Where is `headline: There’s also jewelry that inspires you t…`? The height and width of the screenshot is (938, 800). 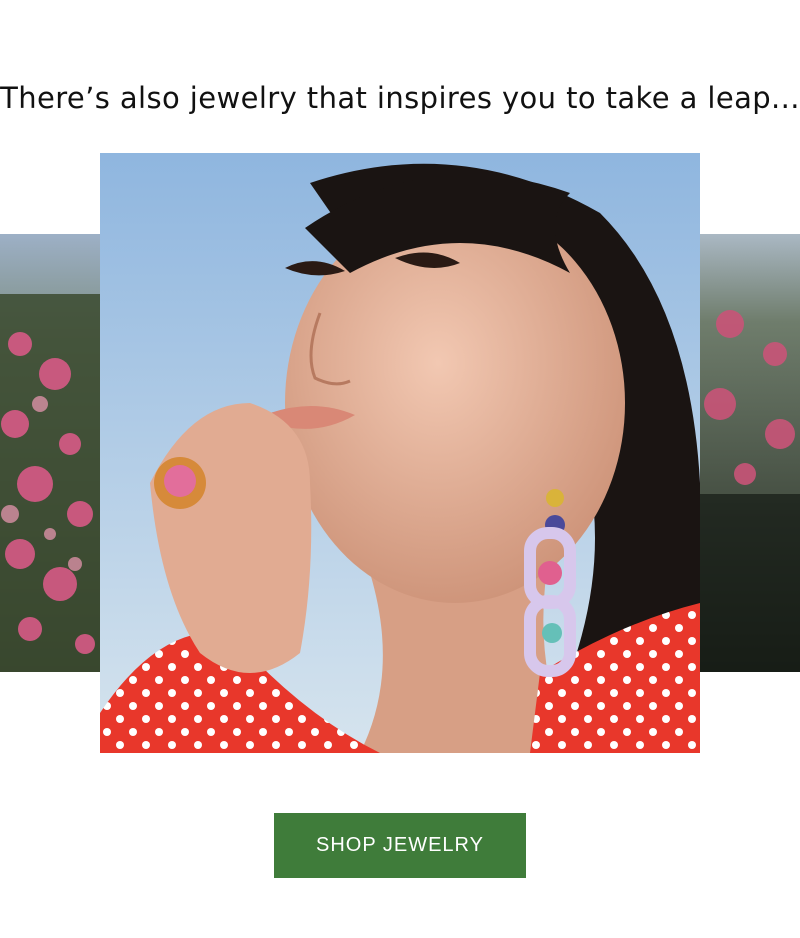
headline: There’s also jewelry that inspires you t… is located at coordinates (400, 98).